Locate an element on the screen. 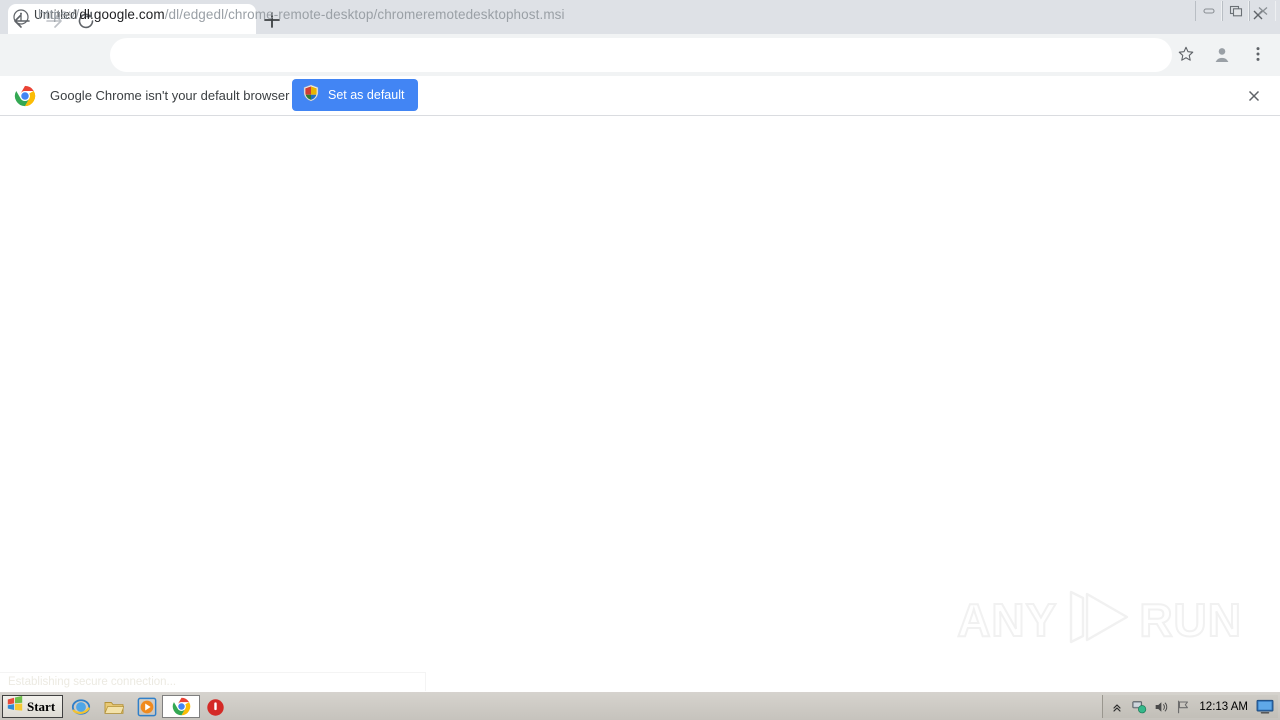 Image resolution: width=1280 pixels, height=720 pixels. internet-explorer-icon is located at coordinates (81, 707).